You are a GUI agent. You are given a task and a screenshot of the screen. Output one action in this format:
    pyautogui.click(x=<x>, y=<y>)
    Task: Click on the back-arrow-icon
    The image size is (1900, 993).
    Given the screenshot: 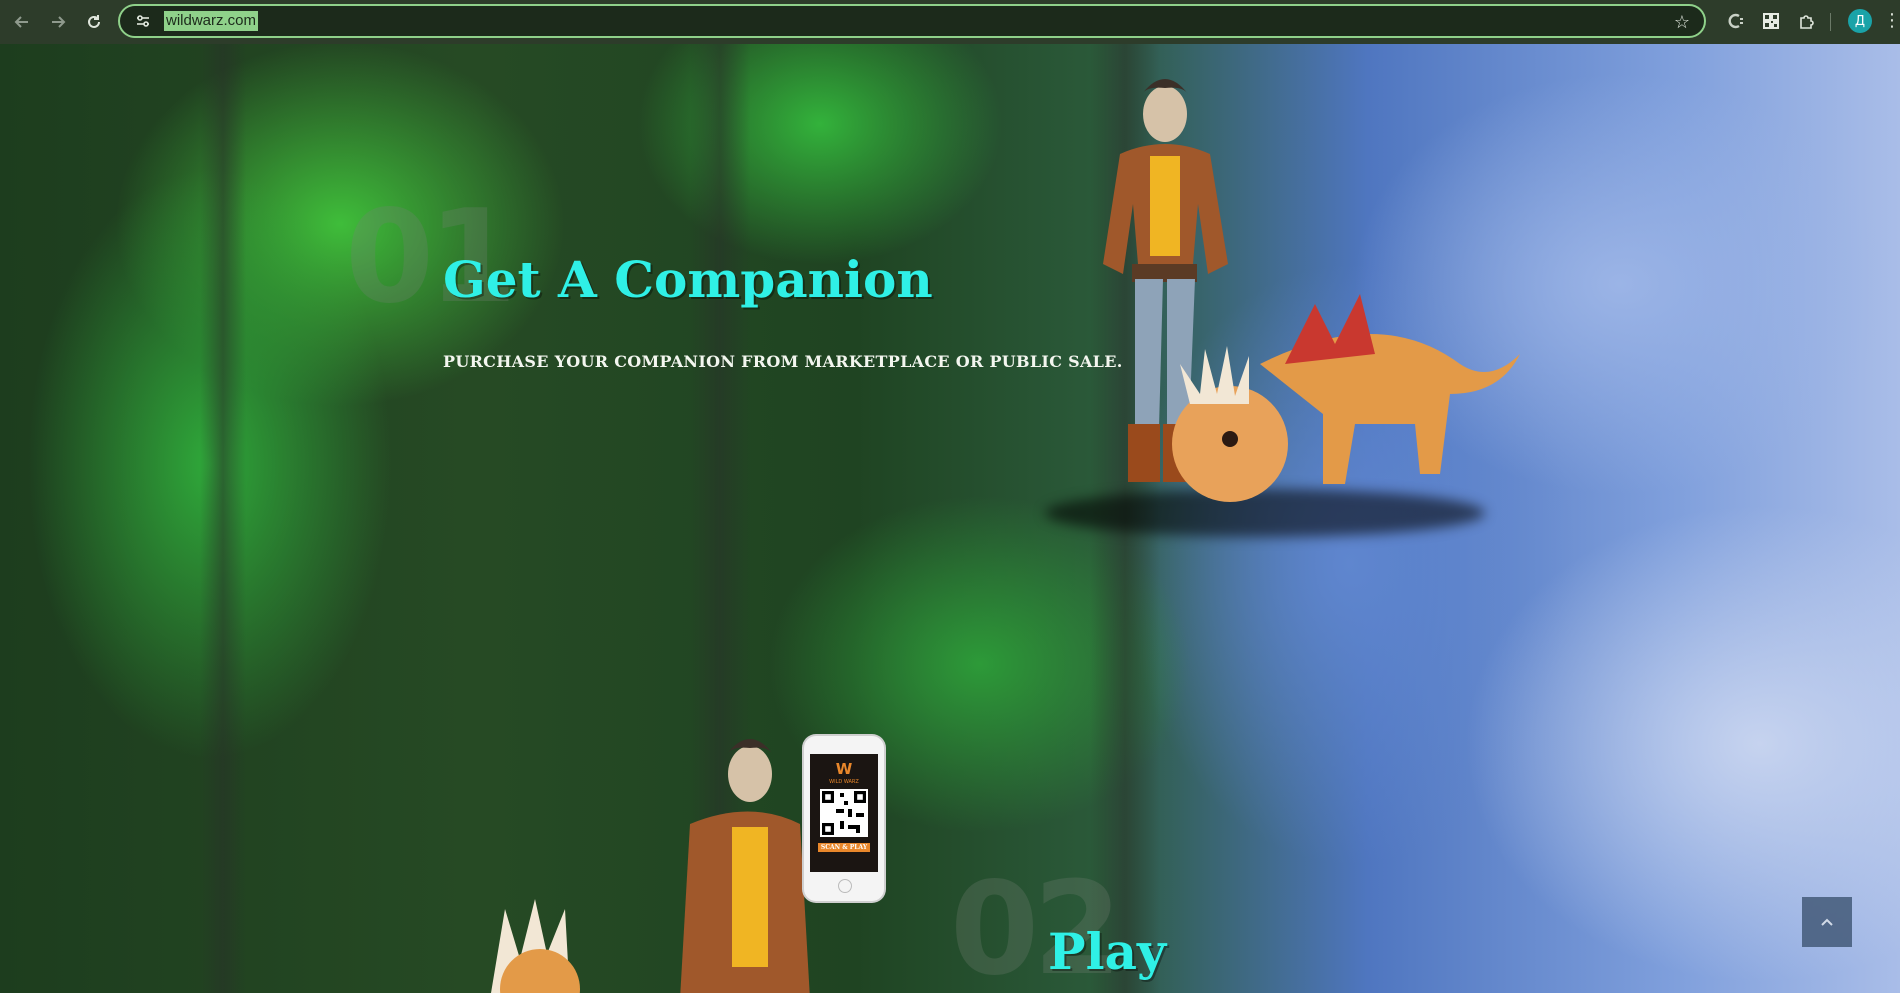 What is the action you would take?
    pyautogui.click(x=21, y=22)
    